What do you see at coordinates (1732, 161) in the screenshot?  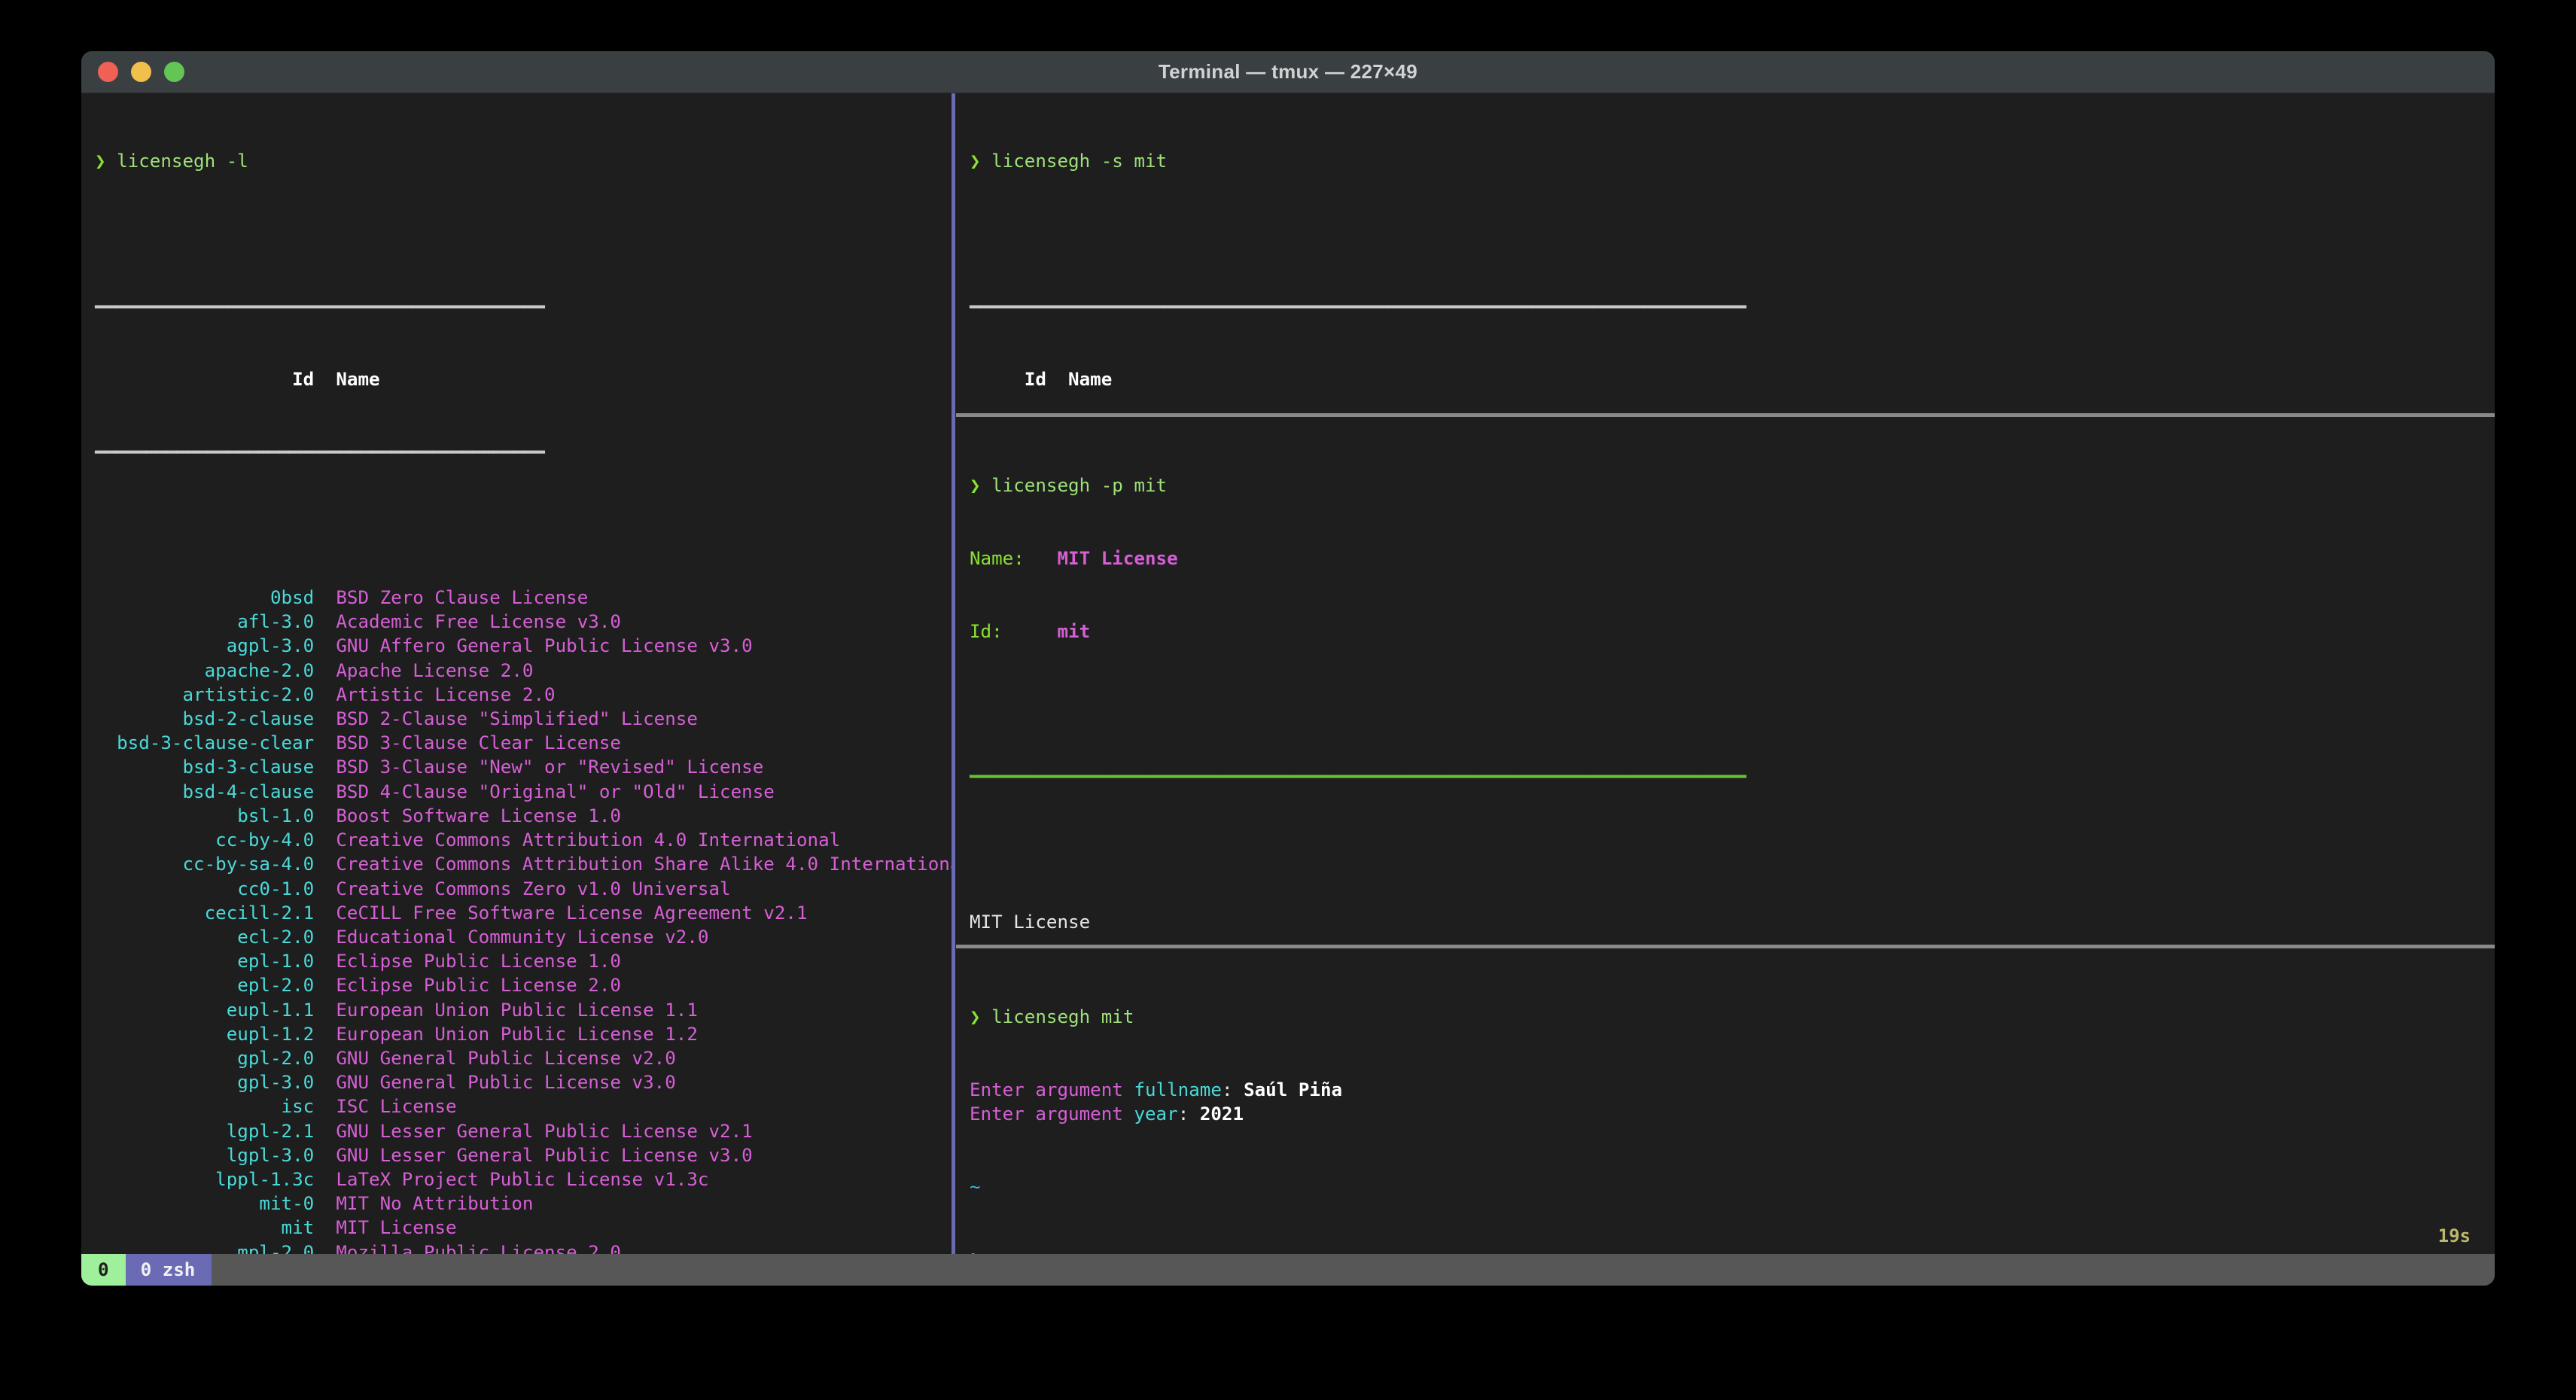 I see `command-line-search: ❯ licensegh -s mit` at bounding box center [1732, 161].